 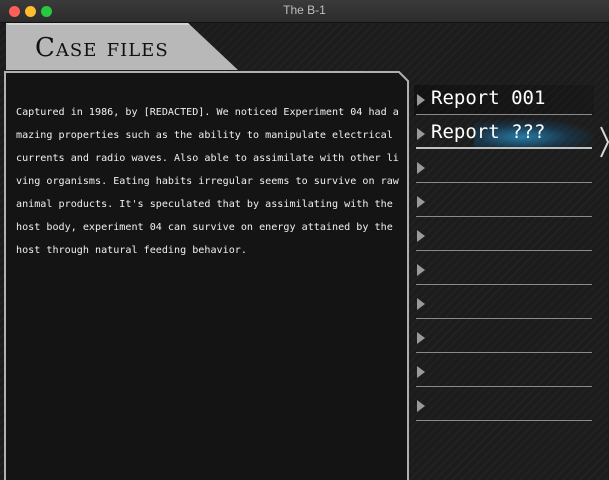 What do you see at coordinates (604, 142) in the screenshot?
I see `chevron-right-icon` at bounding box center [604, 142].